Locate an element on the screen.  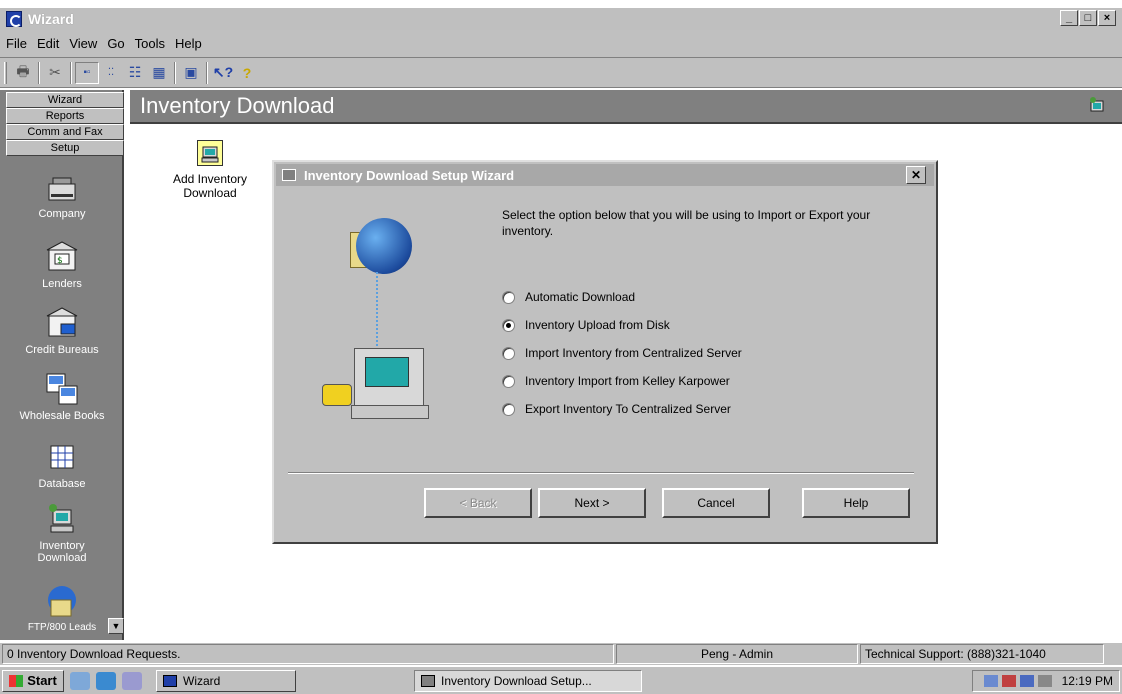
toolbar-grip is located at coordinates (5, 72).